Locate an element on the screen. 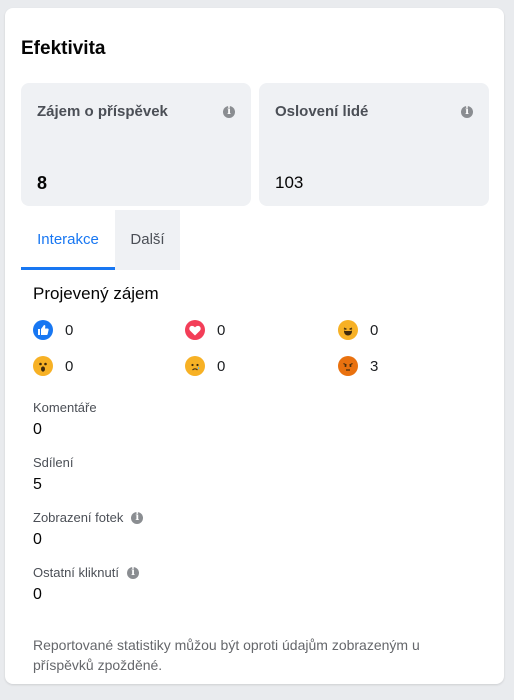  tab-more: Další is located at coordinates (147, 240).